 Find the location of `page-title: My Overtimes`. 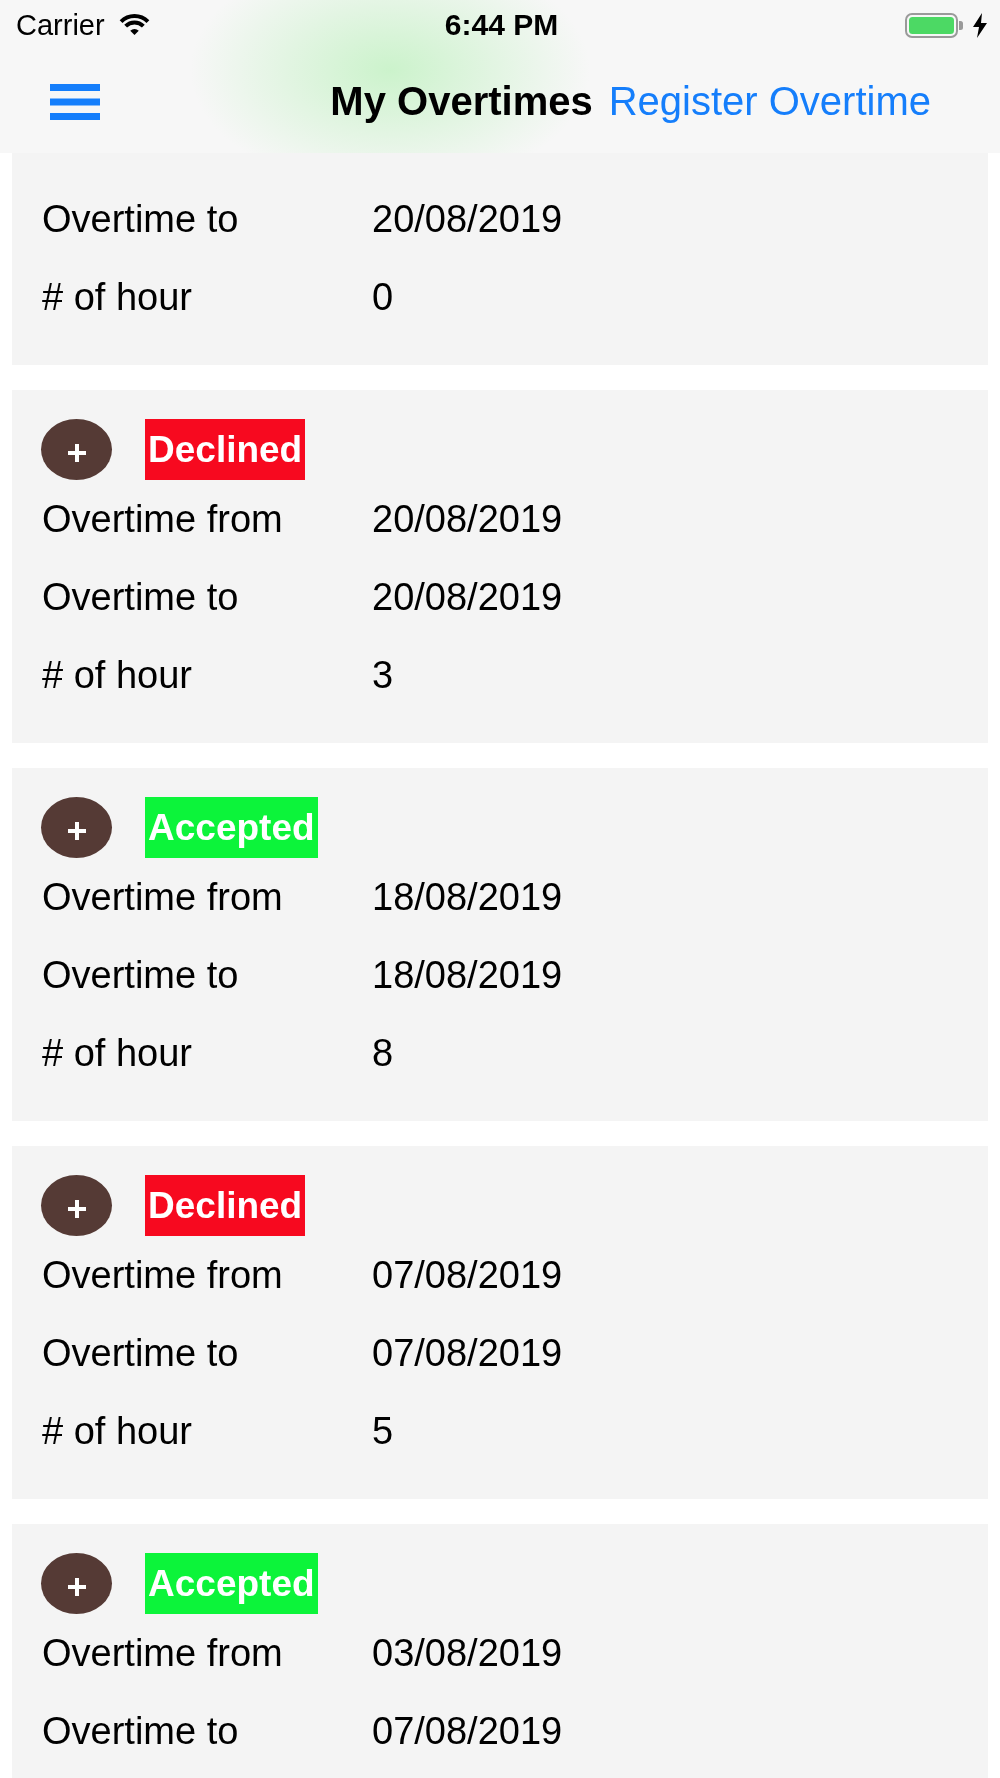

page-title: My Overtimes is located at coordinates (461, 101).